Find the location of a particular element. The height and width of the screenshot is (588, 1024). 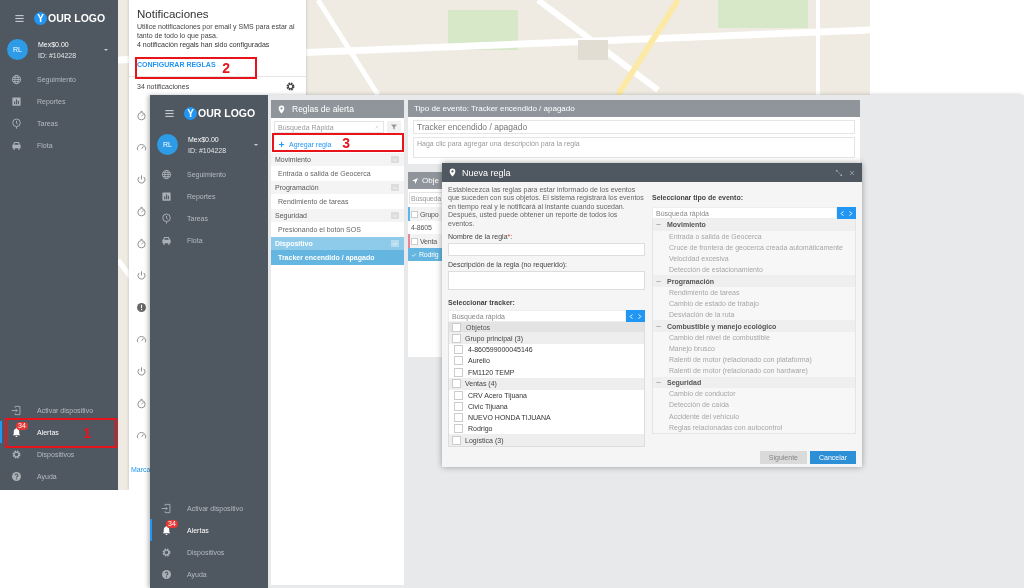

name-field: Tracker encendido / apagado is located at coordinates (634, 127).